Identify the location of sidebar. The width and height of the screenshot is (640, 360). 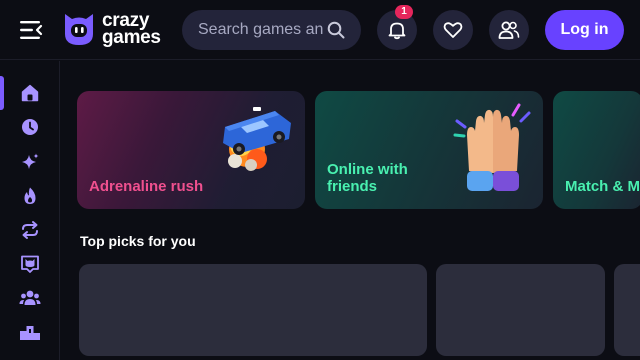
(30, 210).